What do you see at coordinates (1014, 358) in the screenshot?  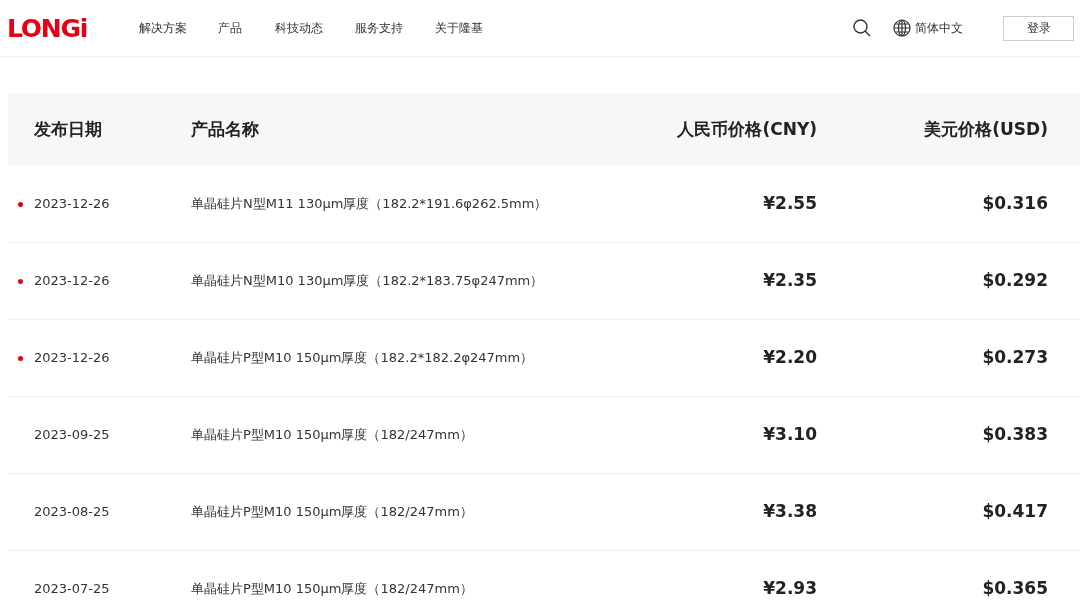 I see `usd-price-cell-text: $0.273` at bounding box center [1014, 358].